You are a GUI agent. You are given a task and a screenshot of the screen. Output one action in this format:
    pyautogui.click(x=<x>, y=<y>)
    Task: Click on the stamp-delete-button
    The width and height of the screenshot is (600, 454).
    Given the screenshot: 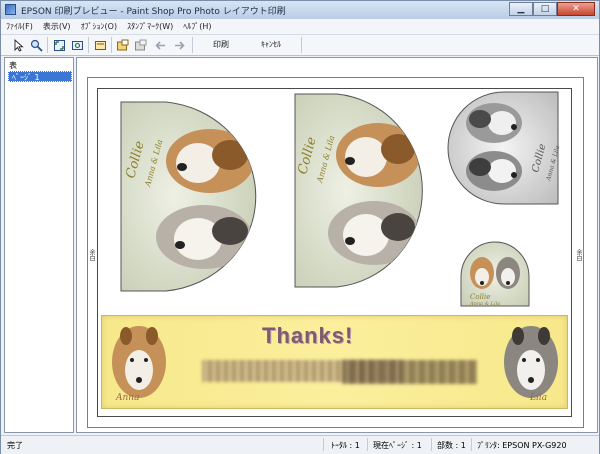 What is the action you would take?
    pyautogui.click(x=140, y=45)
    